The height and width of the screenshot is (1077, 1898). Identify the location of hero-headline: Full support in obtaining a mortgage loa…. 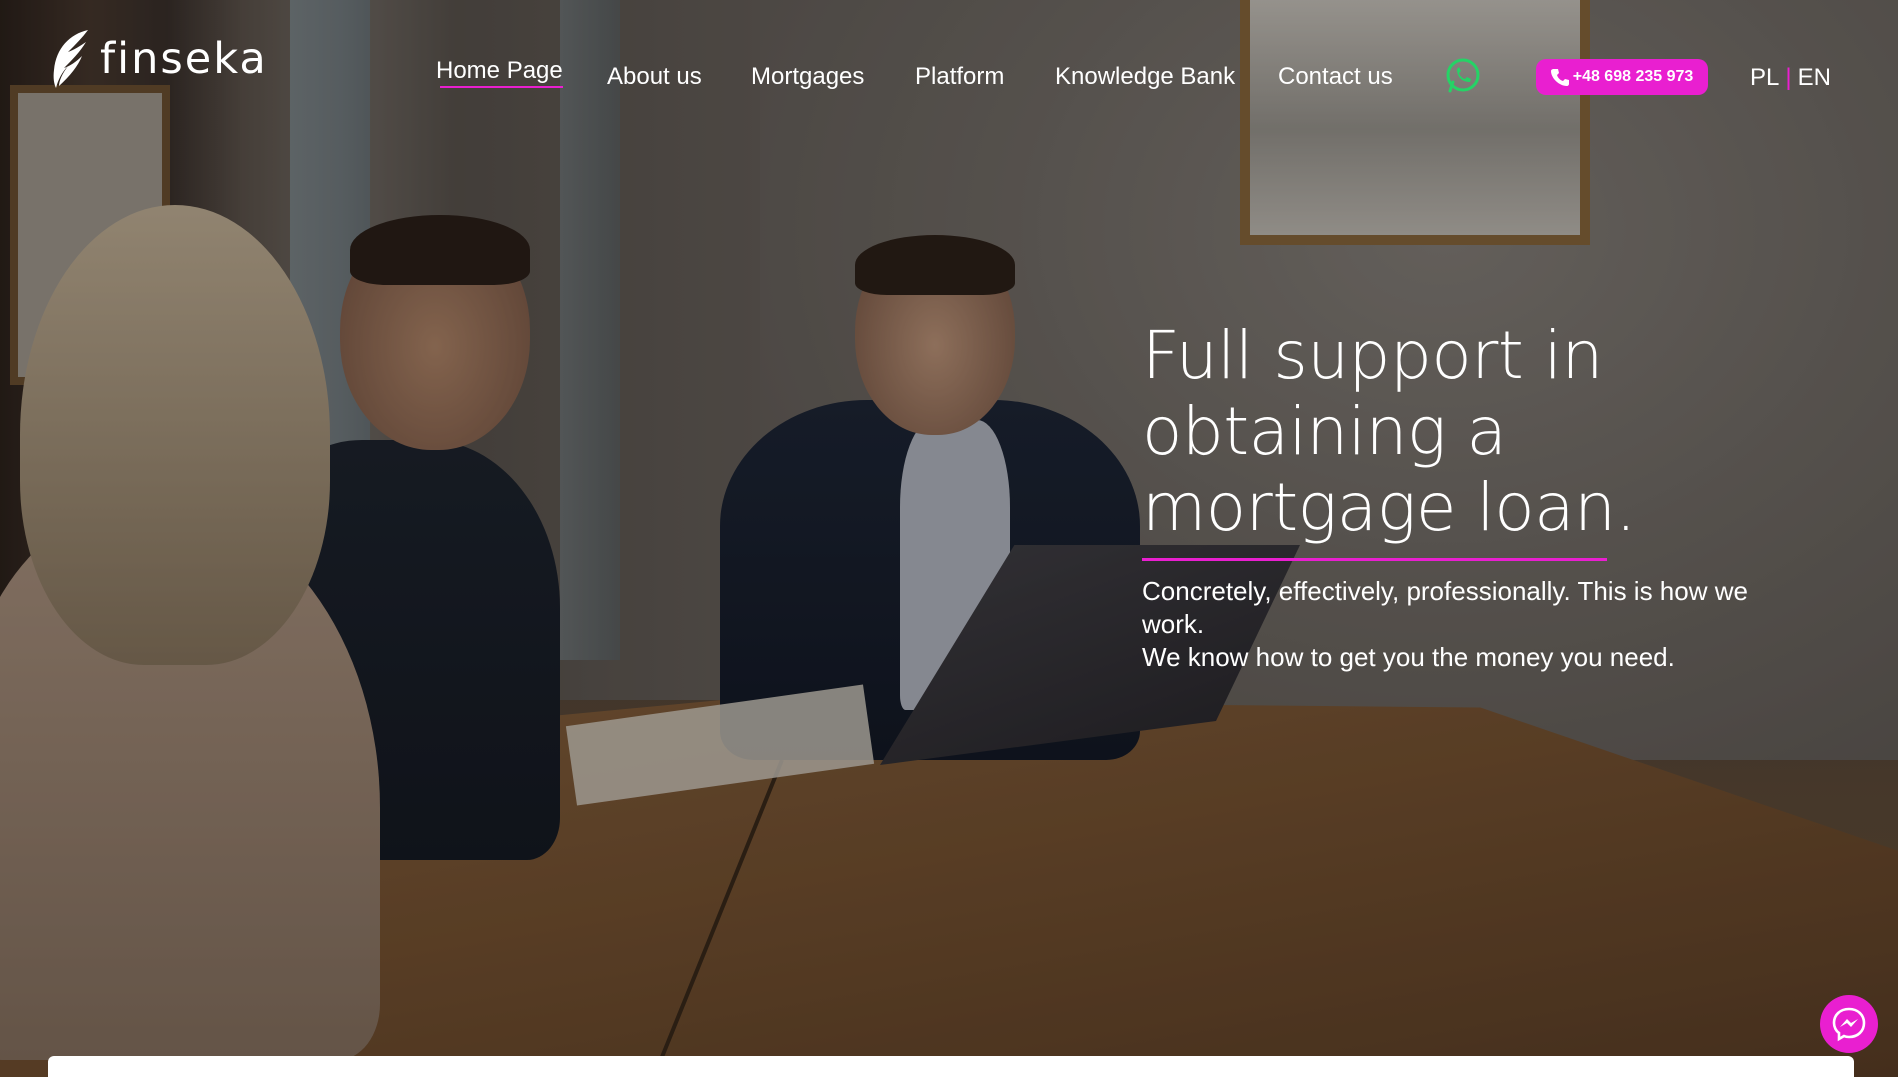
(1389, 431).